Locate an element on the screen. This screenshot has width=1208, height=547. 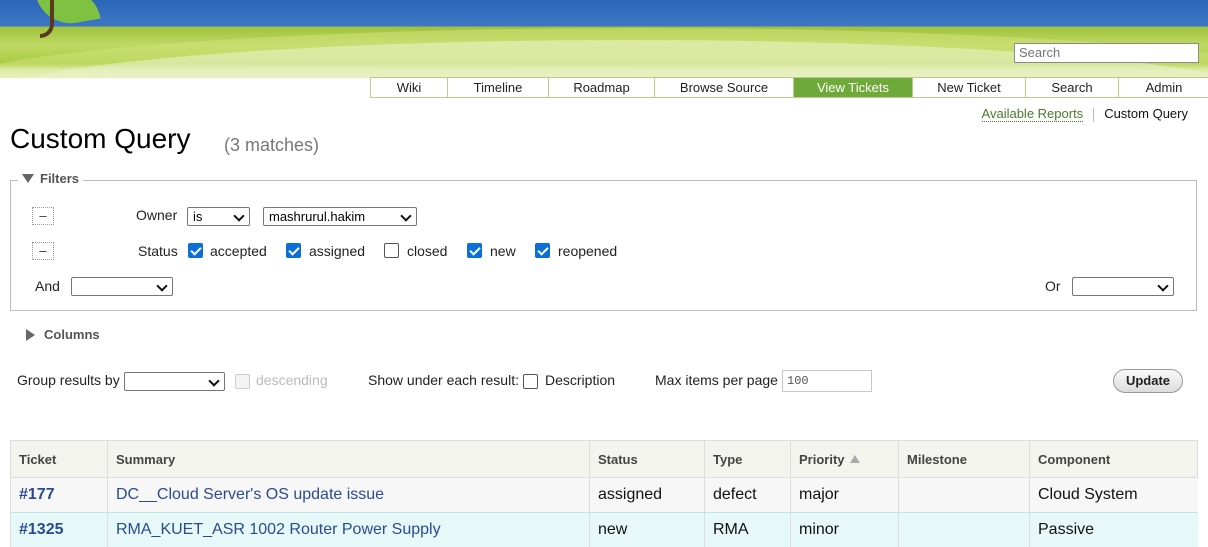
ticket-type: defect is located at coordinates (748, 495).